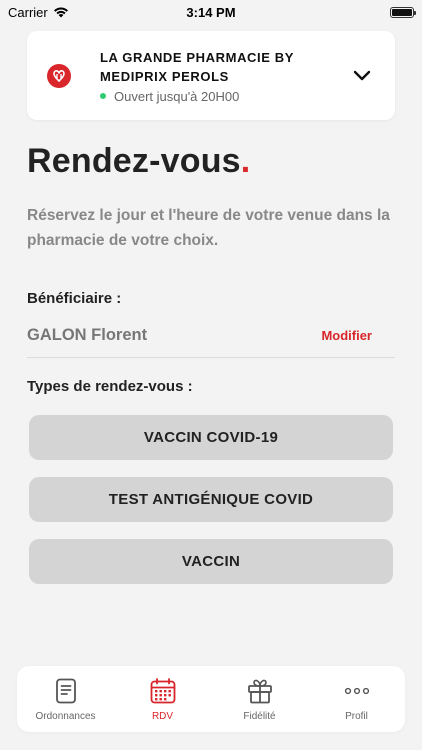  I want to click on appointment-type-covid-vaccine-button: VACCIN COVID-19, so click(211, 437).